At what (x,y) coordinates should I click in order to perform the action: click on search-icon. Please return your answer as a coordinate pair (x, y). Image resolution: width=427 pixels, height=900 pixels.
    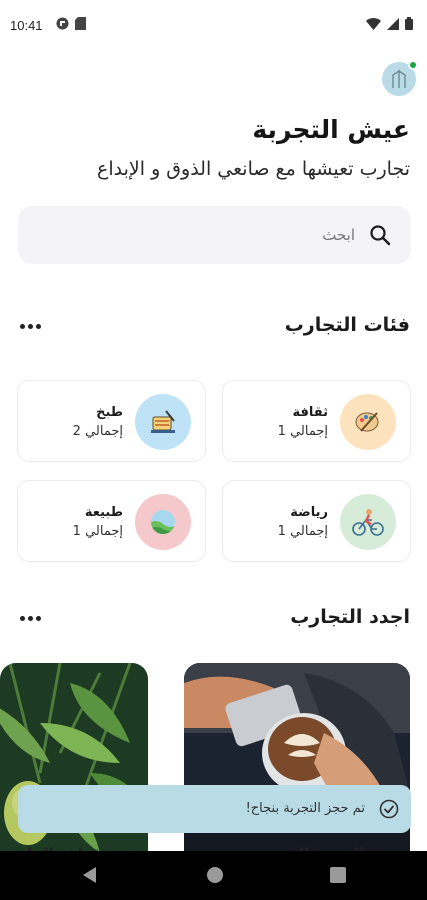
    Looking at the image, I should click on (380, 235).